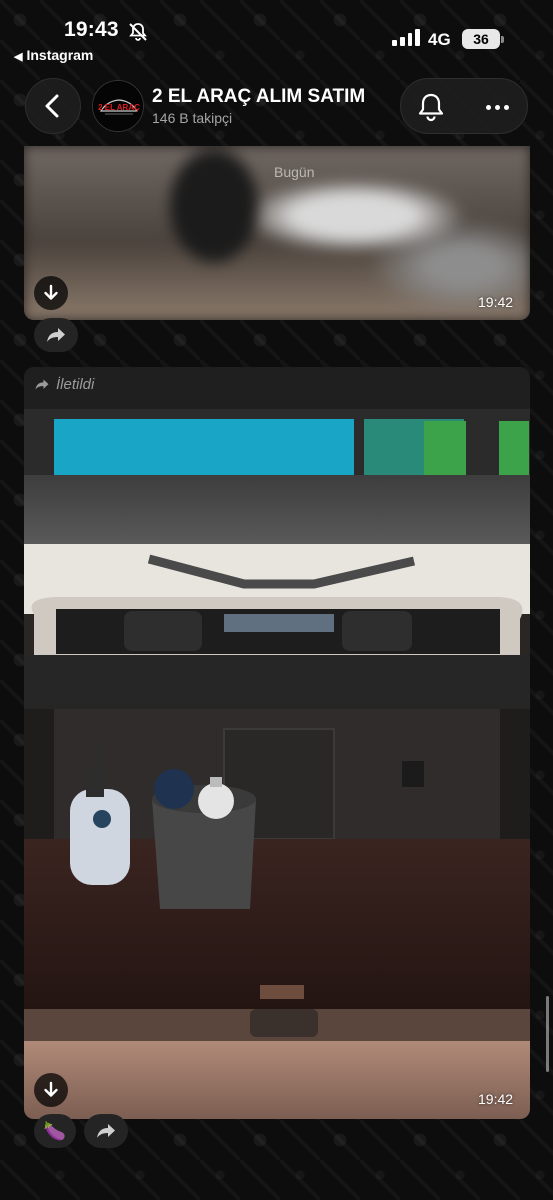 Image resolution: width=553 pixels, height=1200 pixels. I want to click on forwarded-label: İletildi, so click(64, 384).